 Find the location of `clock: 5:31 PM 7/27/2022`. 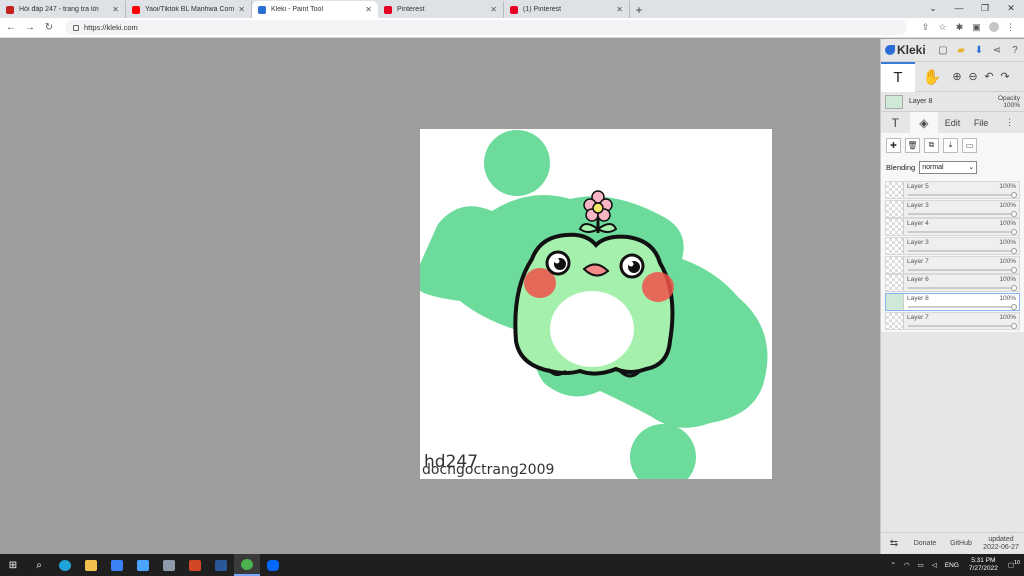

clock: 5:31 PM 7/27/2022 is located at coordinates (983, 565).